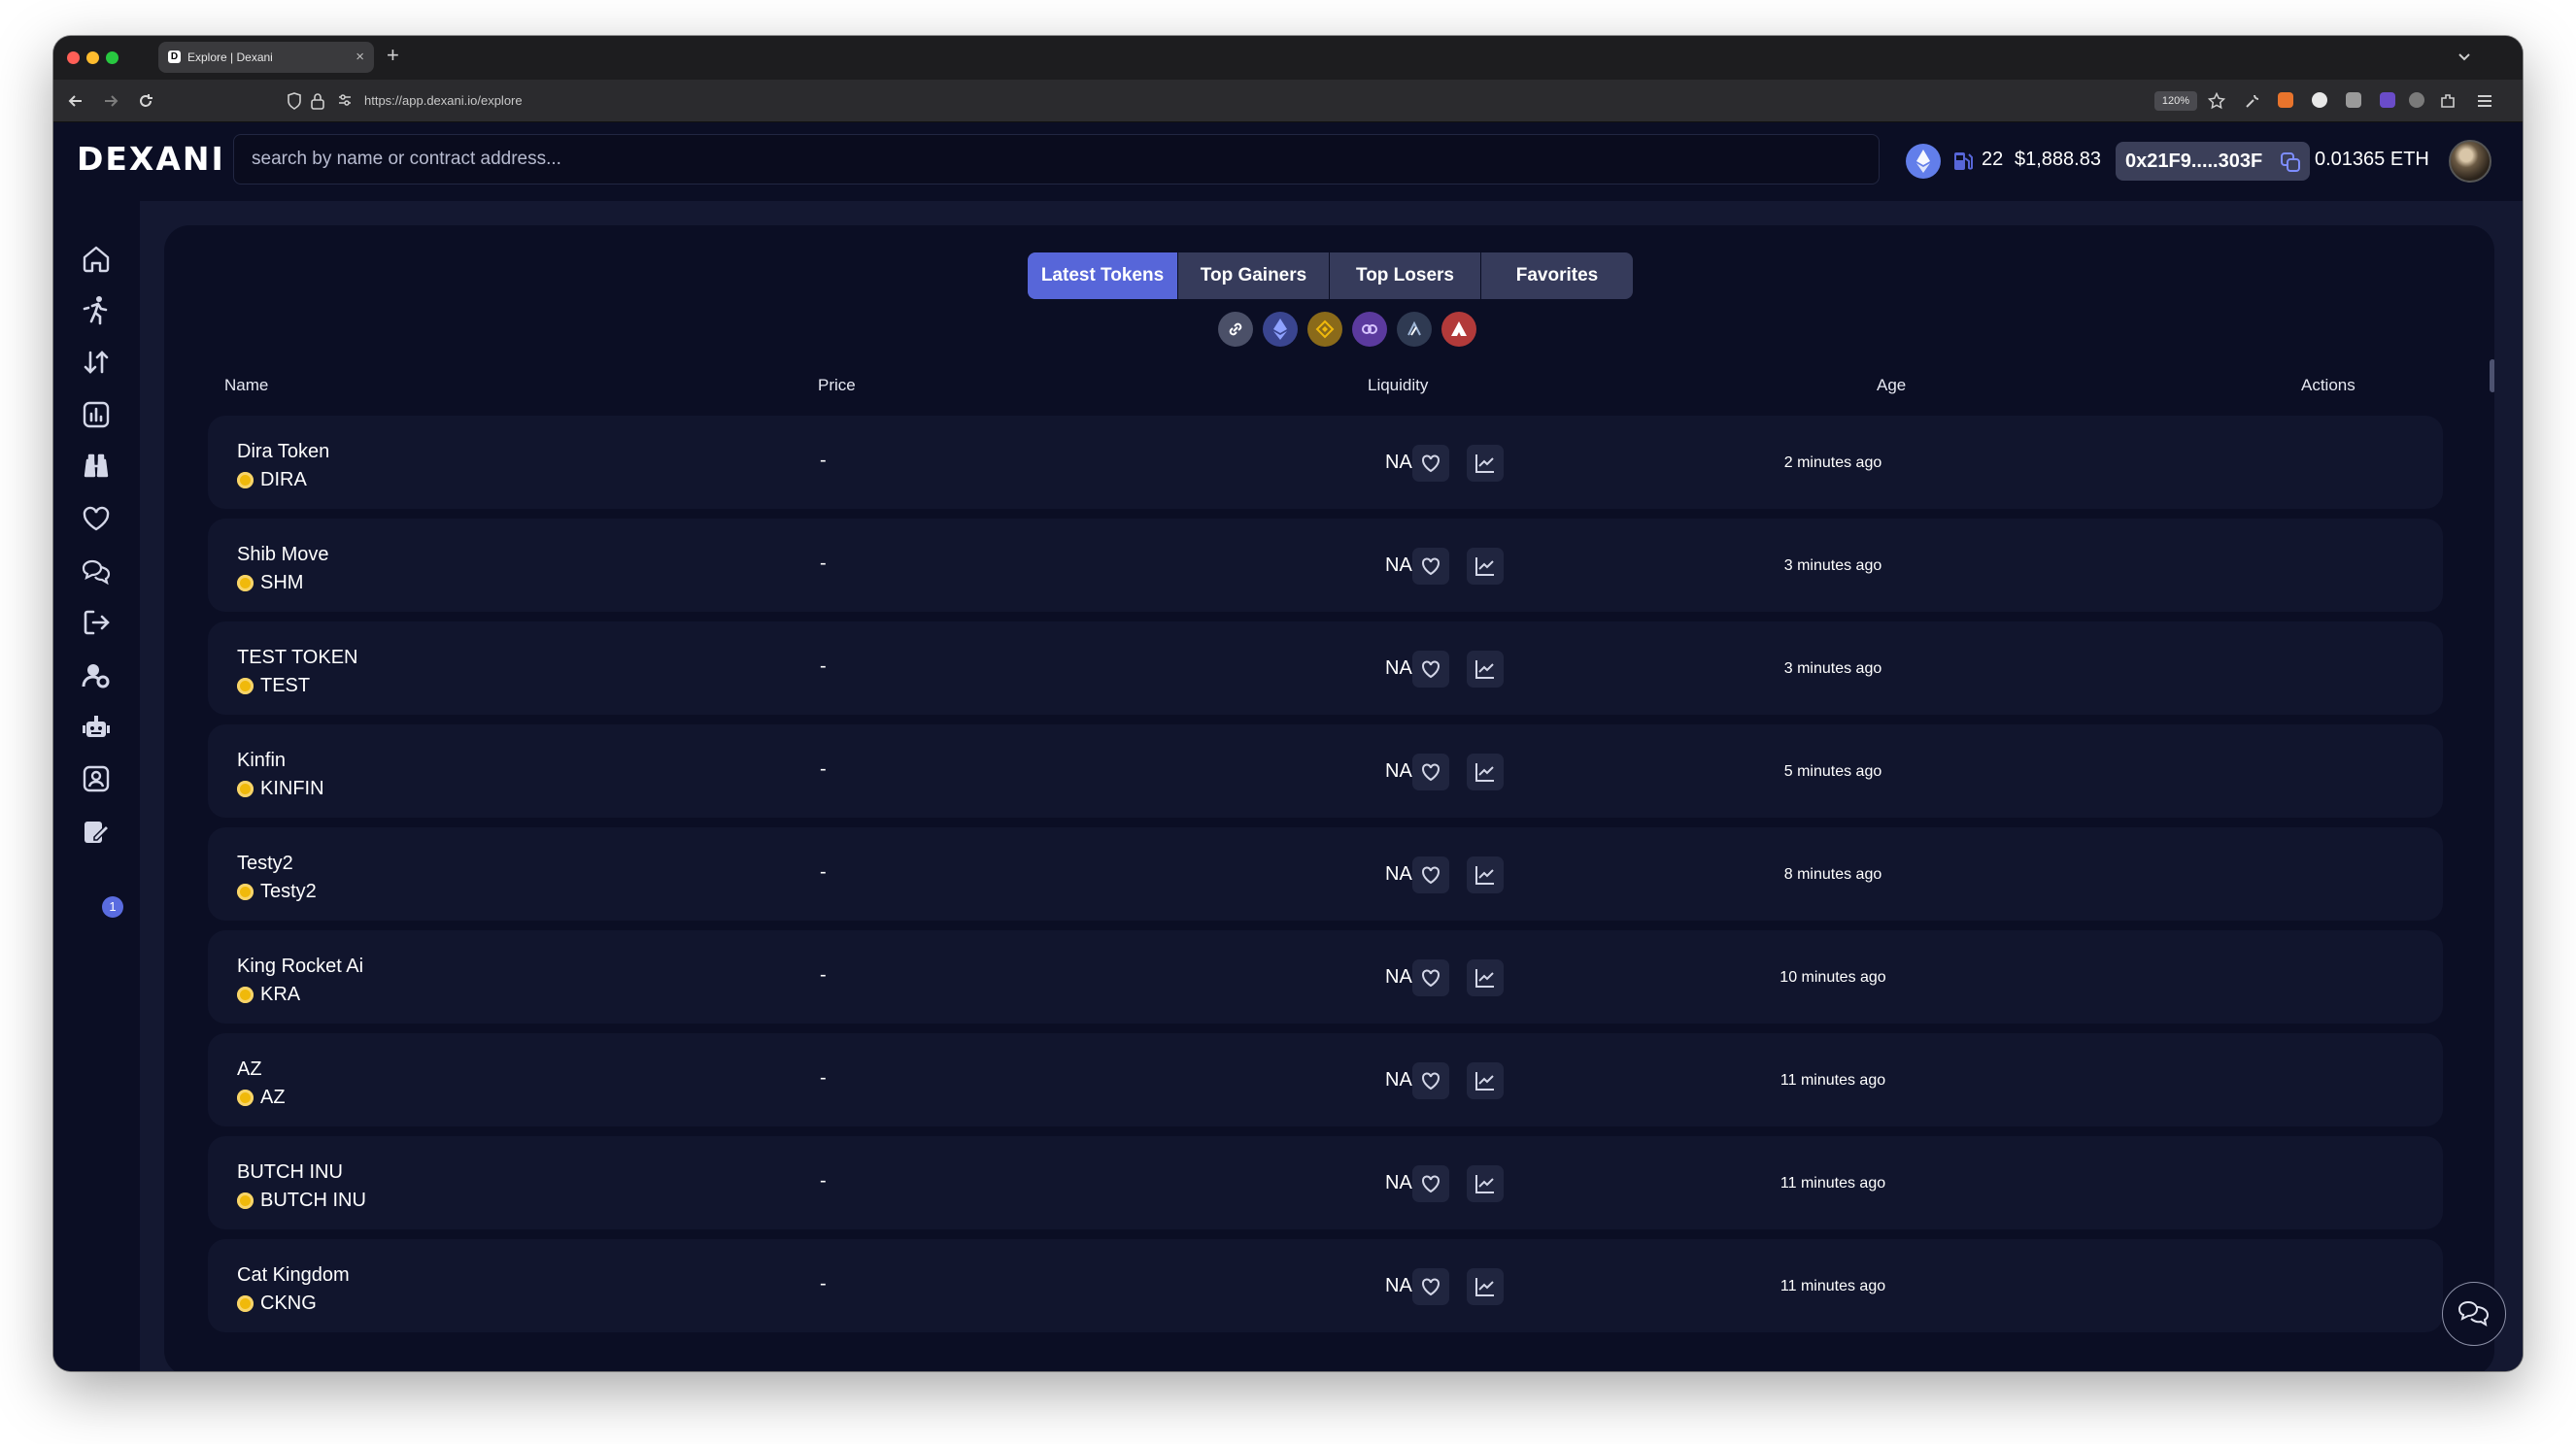 The height and width of the screenshot is (1444, 2576). What do you see at coordinates (300, 967) in the screenshot?
I see `token-name: King Rocket Ai` at bounding box center [300, 967].